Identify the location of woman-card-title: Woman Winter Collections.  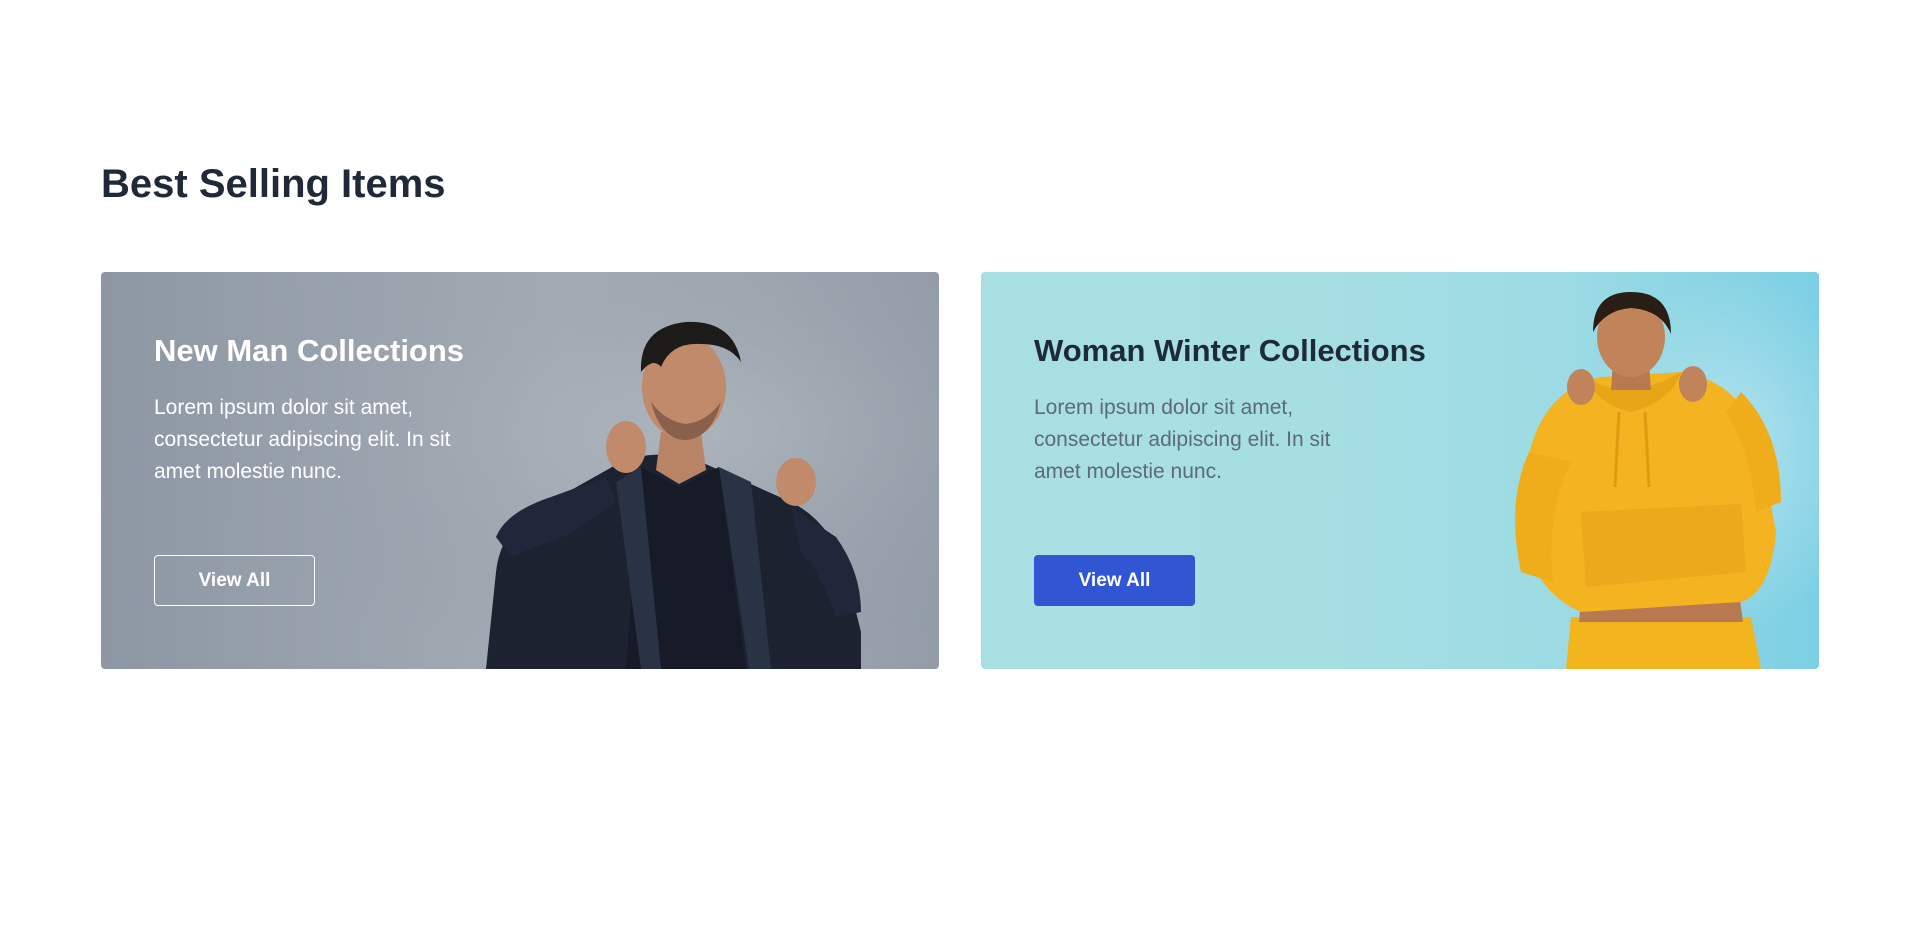
(1230, 350).